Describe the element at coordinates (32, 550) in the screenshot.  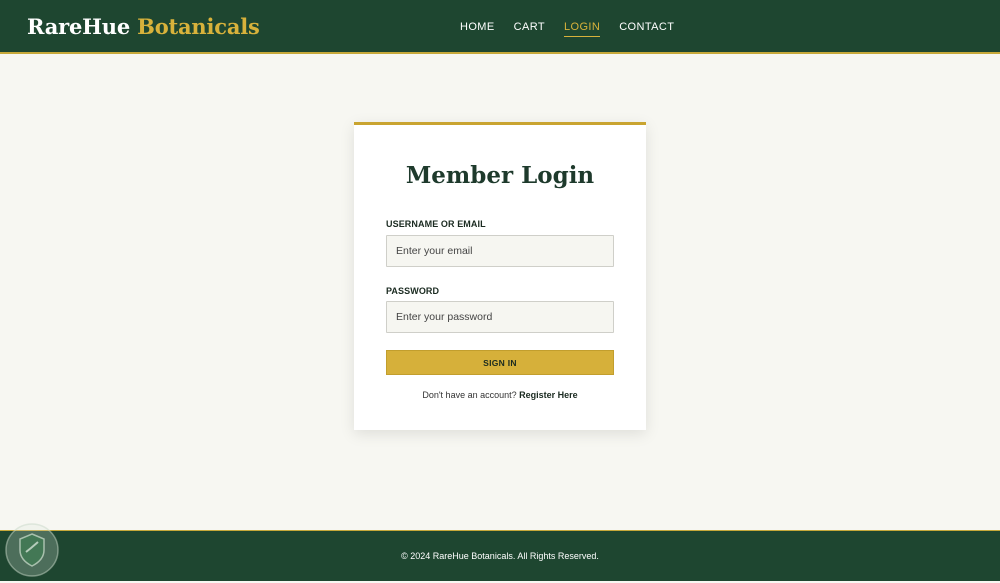
I see `shield-logo-icon` at that location.